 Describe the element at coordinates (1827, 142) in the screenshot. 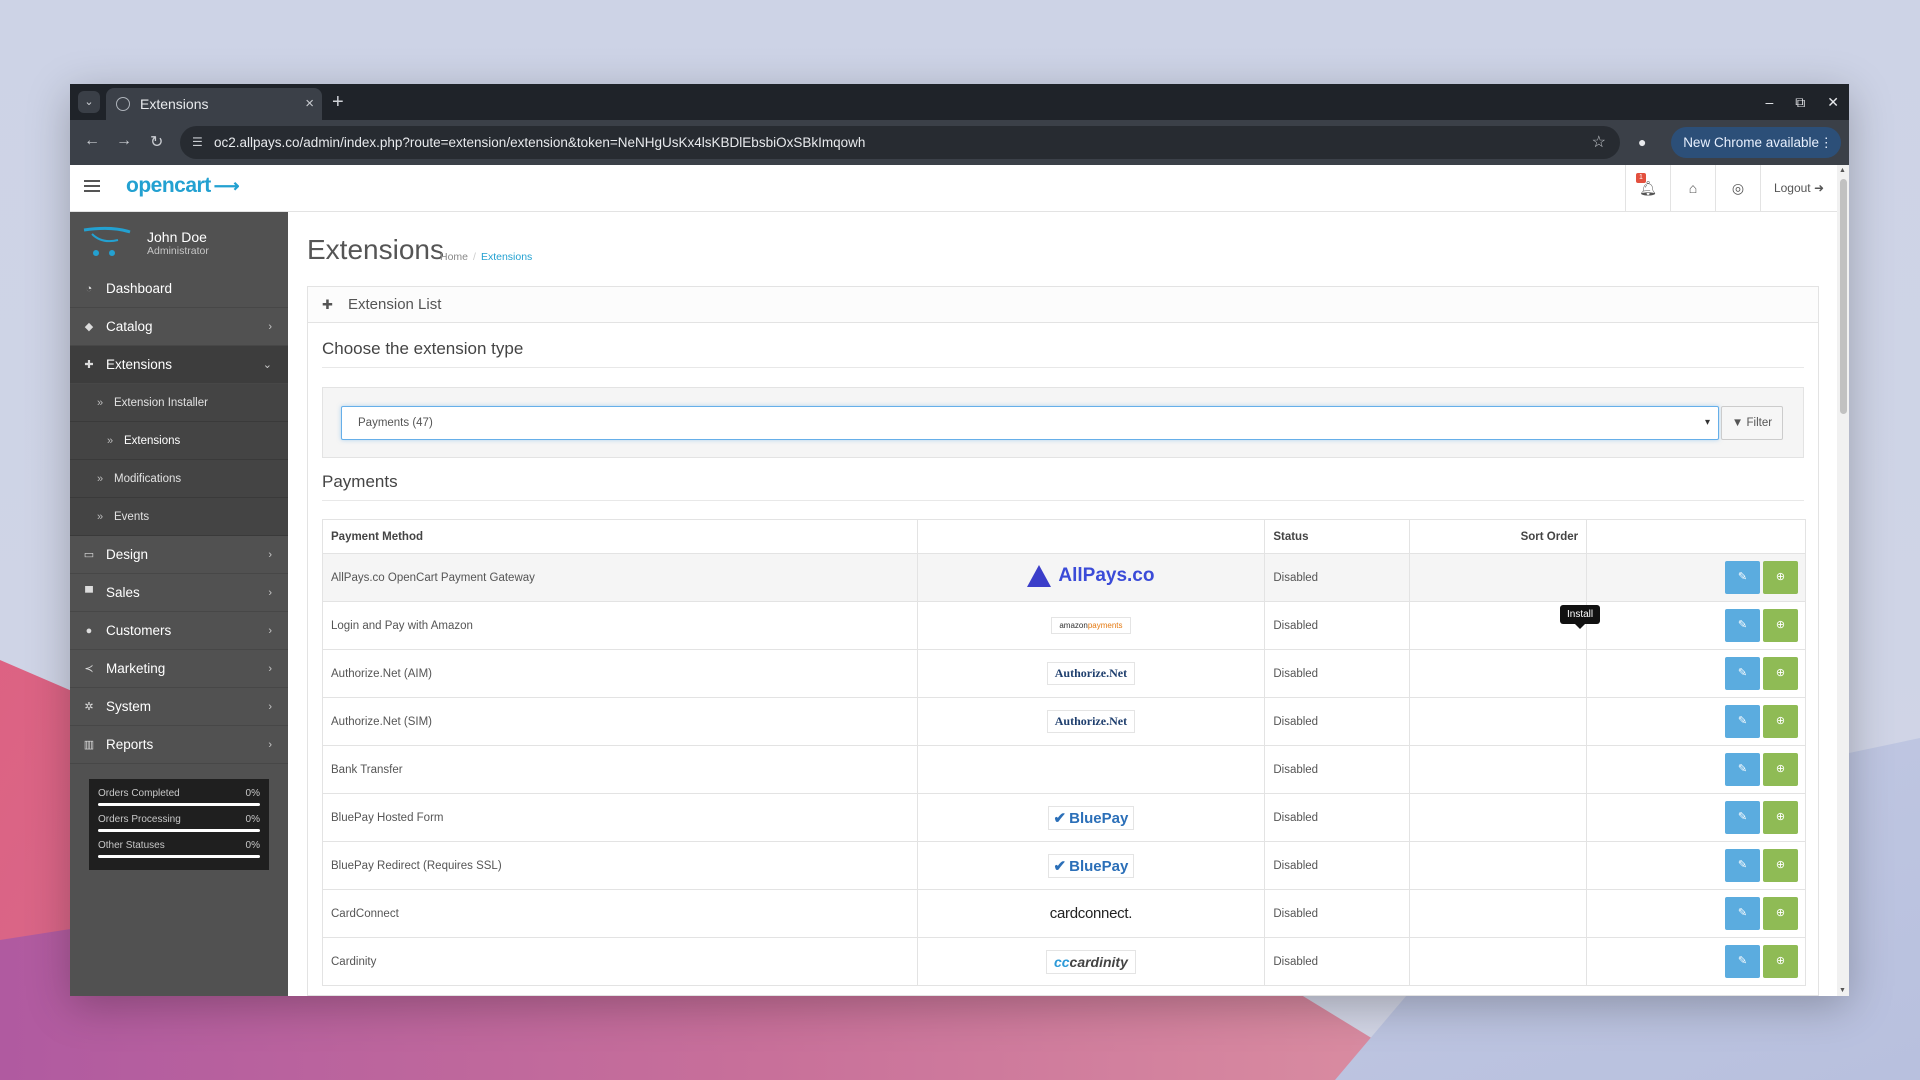

I see `kebab-menu-icon: ⋮` at that location.